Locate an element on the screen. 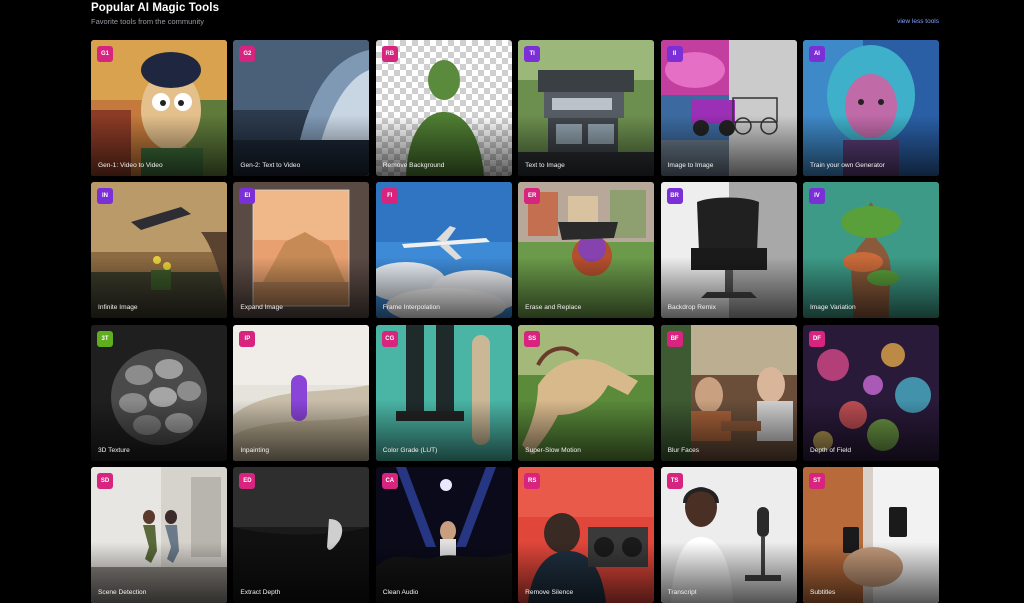 Image resolution: width=1024 pixels, height=603 pixels. tool-card: 3T 3D Texture is located at coordinates (159, 392).